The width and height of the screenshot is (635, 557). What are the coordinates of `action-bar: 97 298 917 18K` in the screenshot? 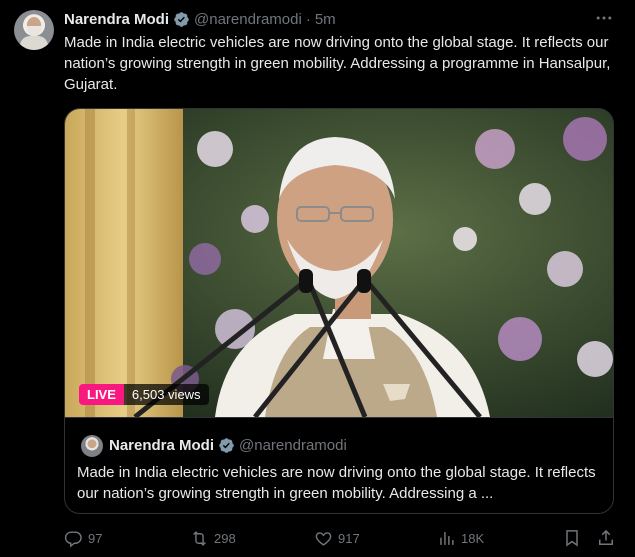 It's located at (342, 538).